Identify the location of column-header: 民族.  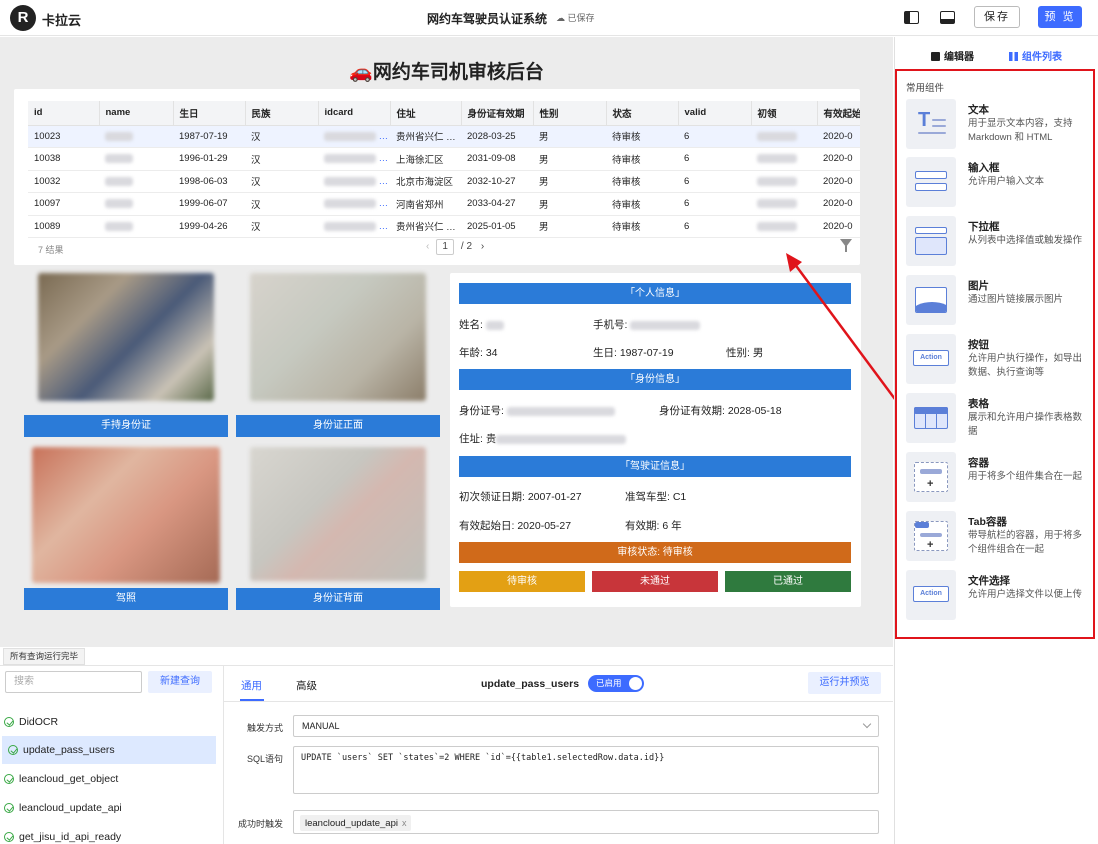
(282, 113).